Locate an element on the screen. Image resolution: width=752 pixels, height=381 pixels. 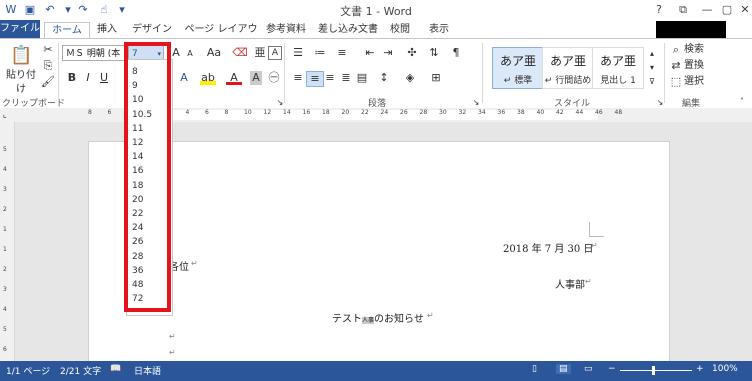
change-case-icon: Aa is located at coordinates (214, 53).